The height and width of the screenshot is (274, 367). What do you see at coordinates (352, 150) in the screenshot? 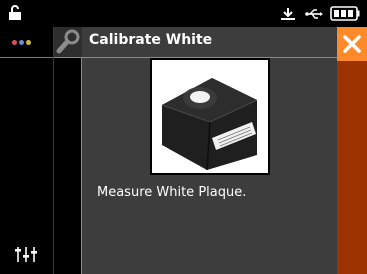
I see `right-rail` at bounding box center [352, 150].